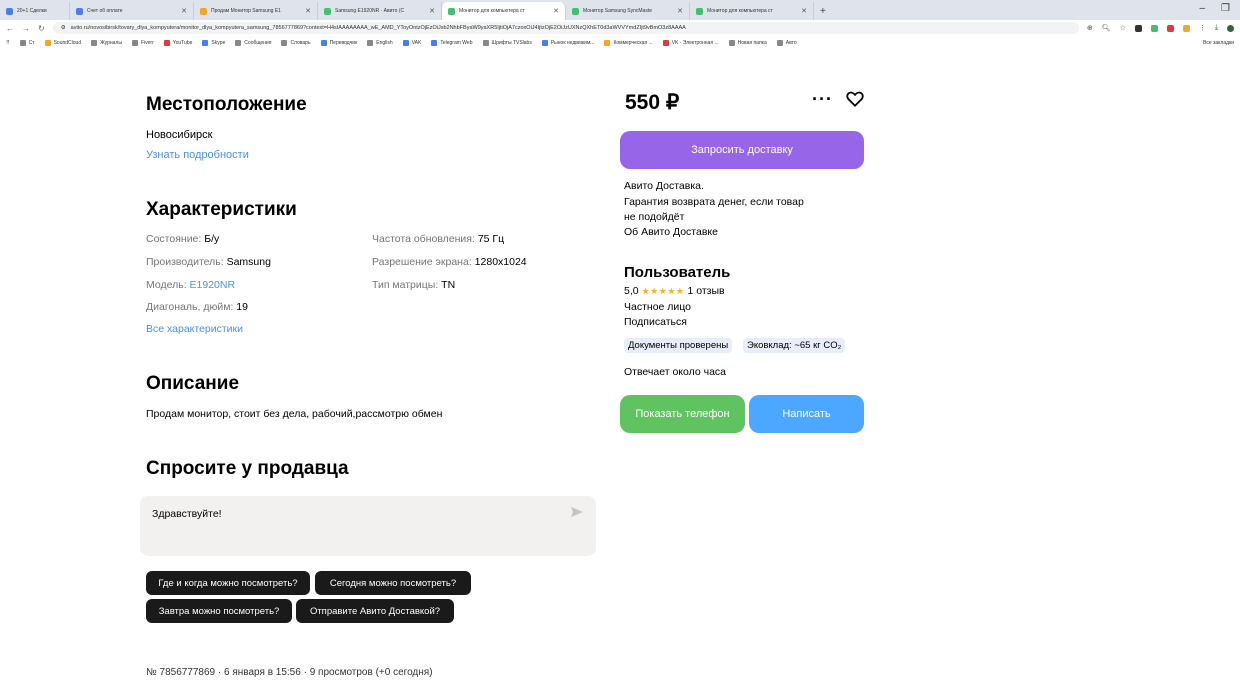 This screenshot has height=680, width=1240. What do you see at coordinates (658, 307) in the screenshot?
I see `seller-type: Частное лицо` at bounding box center [658, 307].